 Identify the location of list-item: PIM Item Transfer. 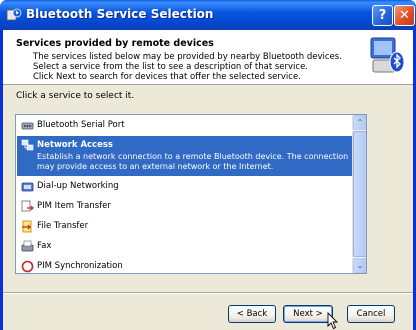
(184, 207).